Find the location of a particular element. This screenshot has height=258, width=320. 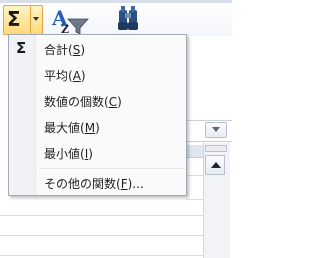

autosum-button: Σ is located at coordinates (23, 20).